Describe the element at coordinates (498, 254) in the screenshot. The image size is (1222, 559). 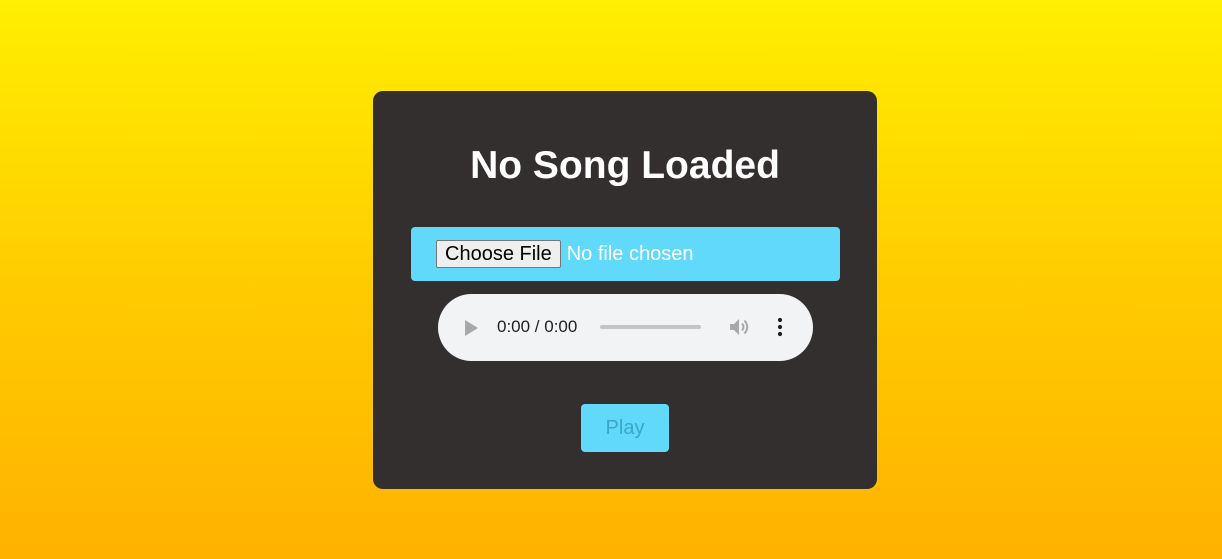
I see `choose-file-button: Choose File` at that location.